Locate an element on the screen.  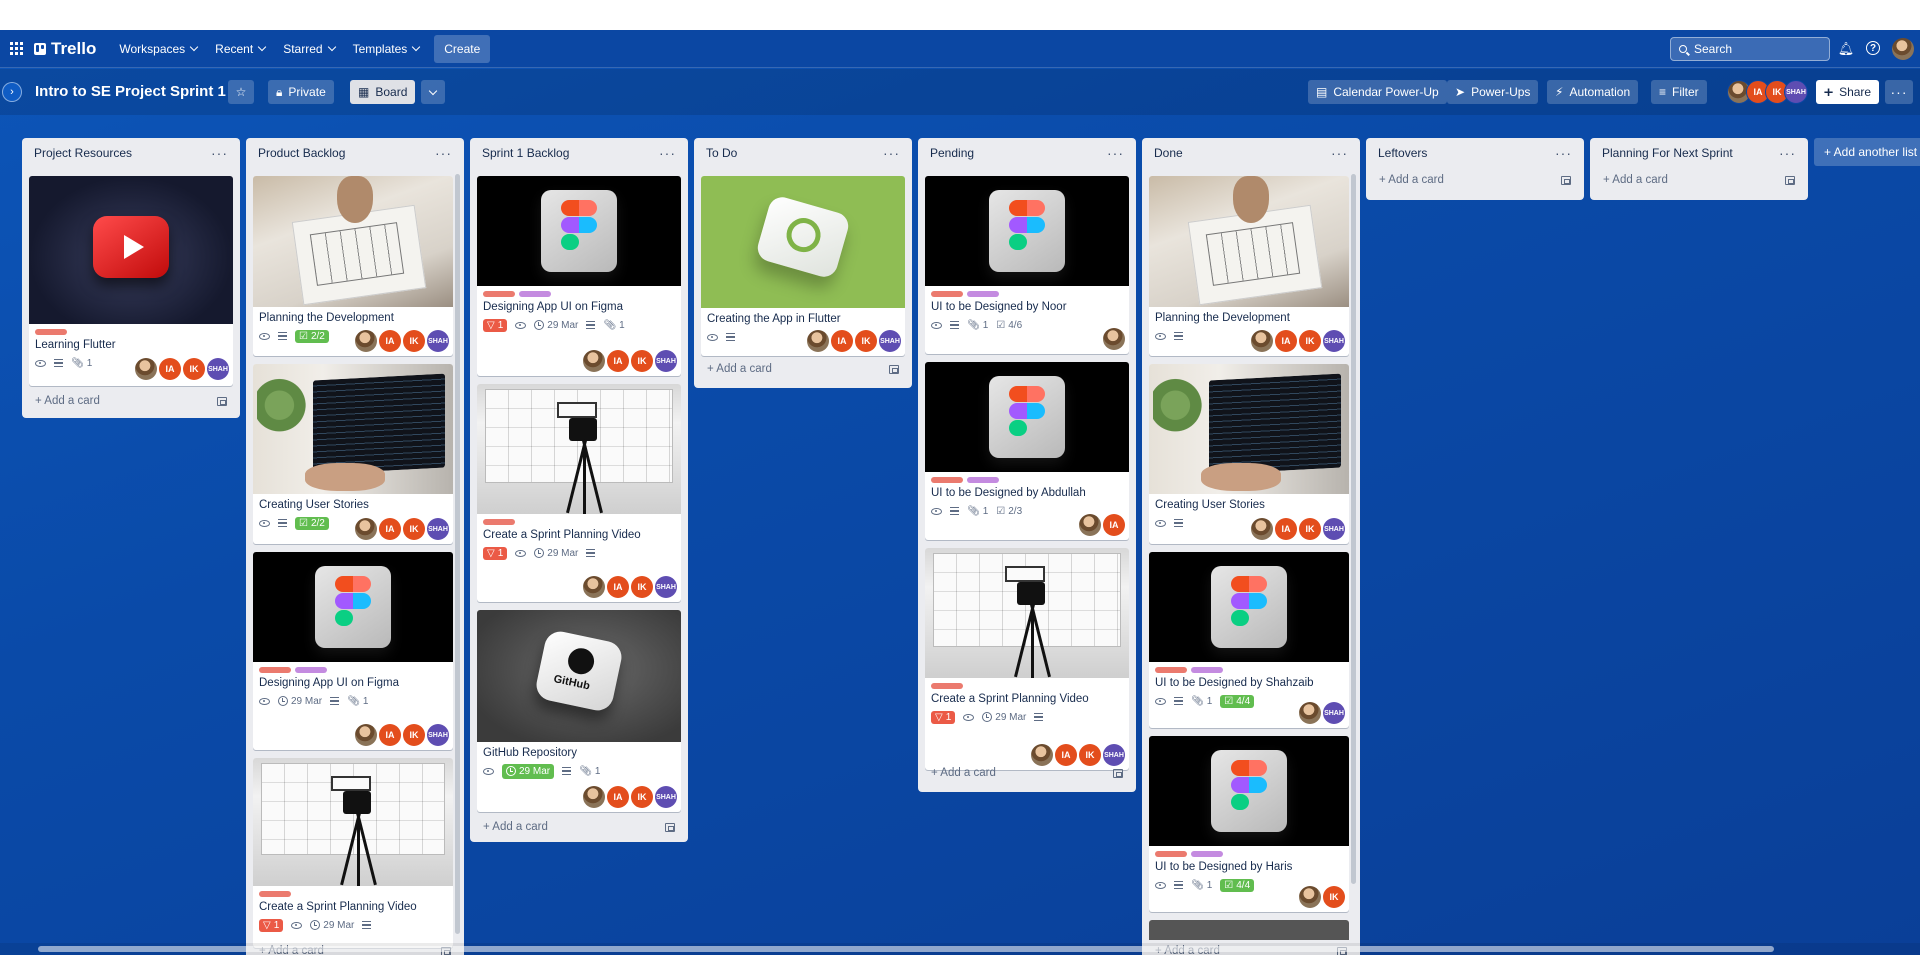
account-avatar is located at coordinates (1903, 49).